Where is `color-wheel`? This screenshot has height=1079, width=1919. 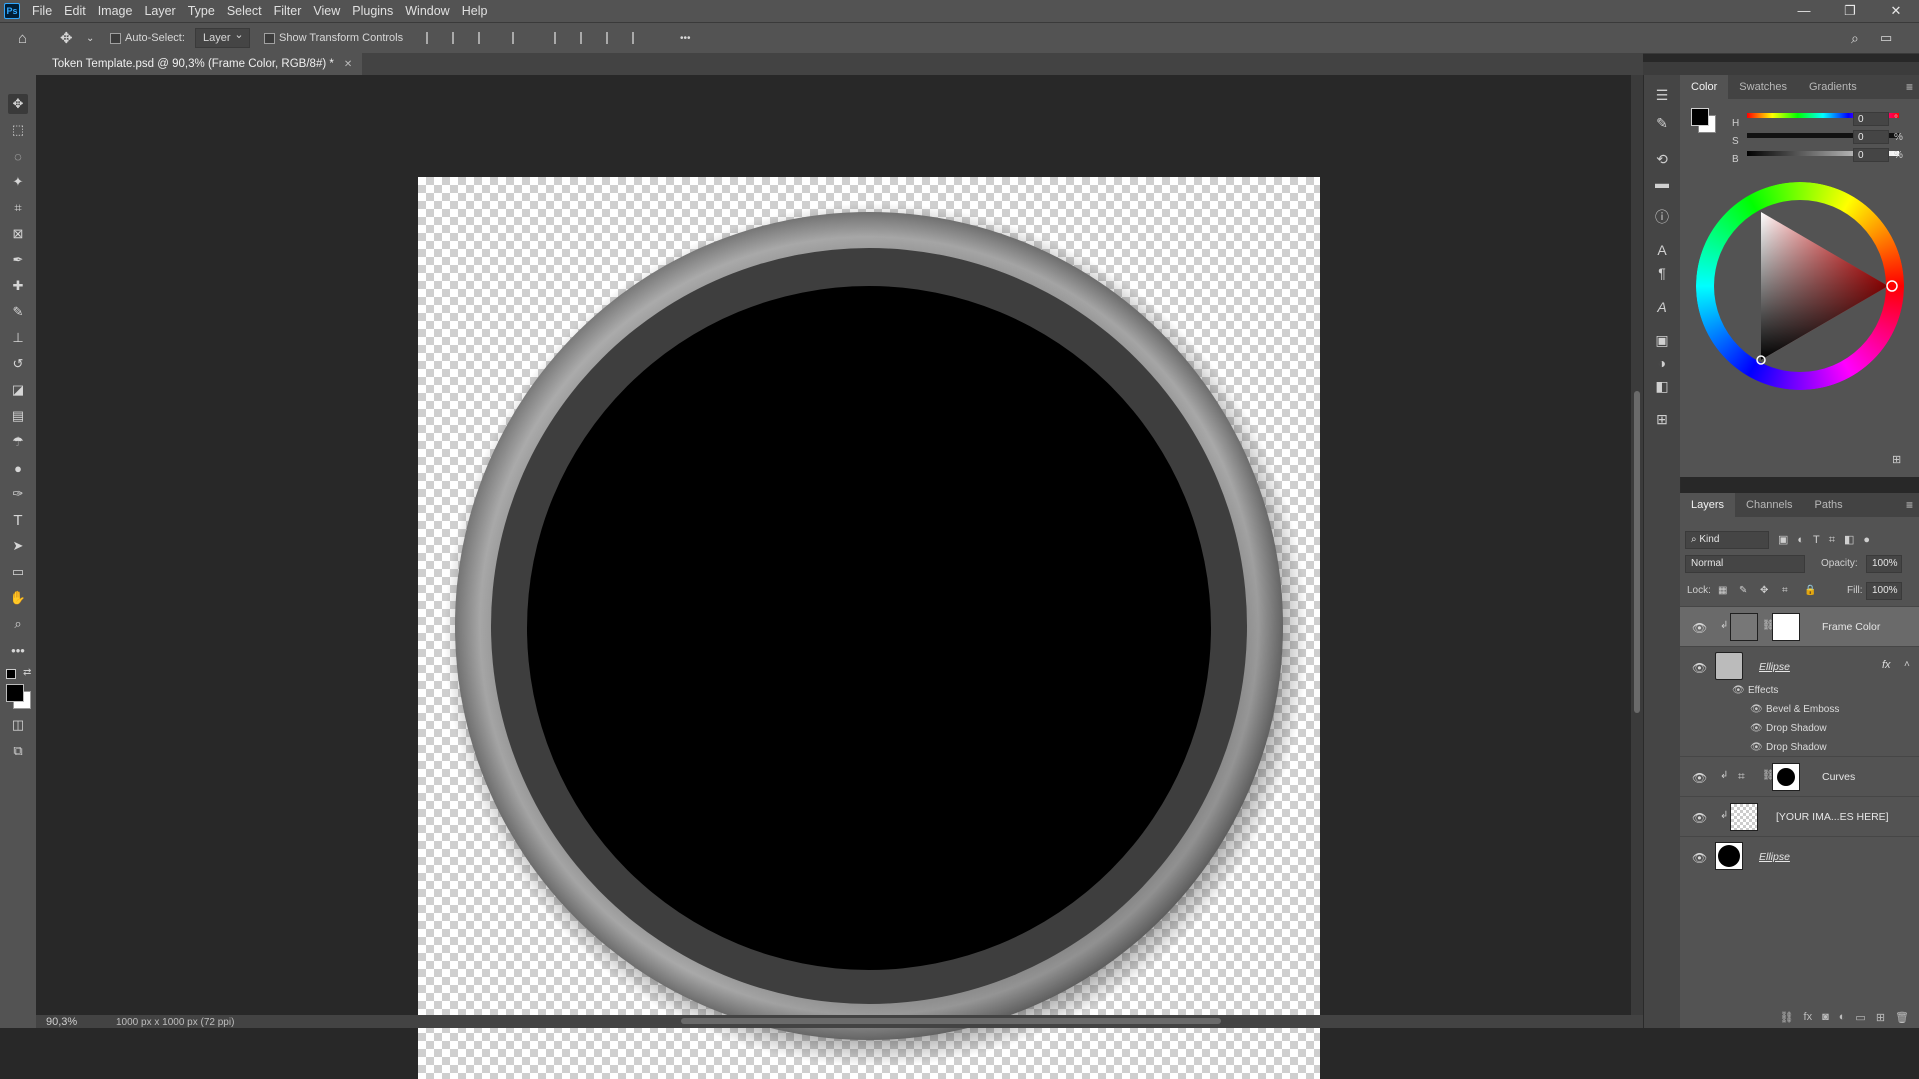
color-wheel is located at coordinates (1800, 286).